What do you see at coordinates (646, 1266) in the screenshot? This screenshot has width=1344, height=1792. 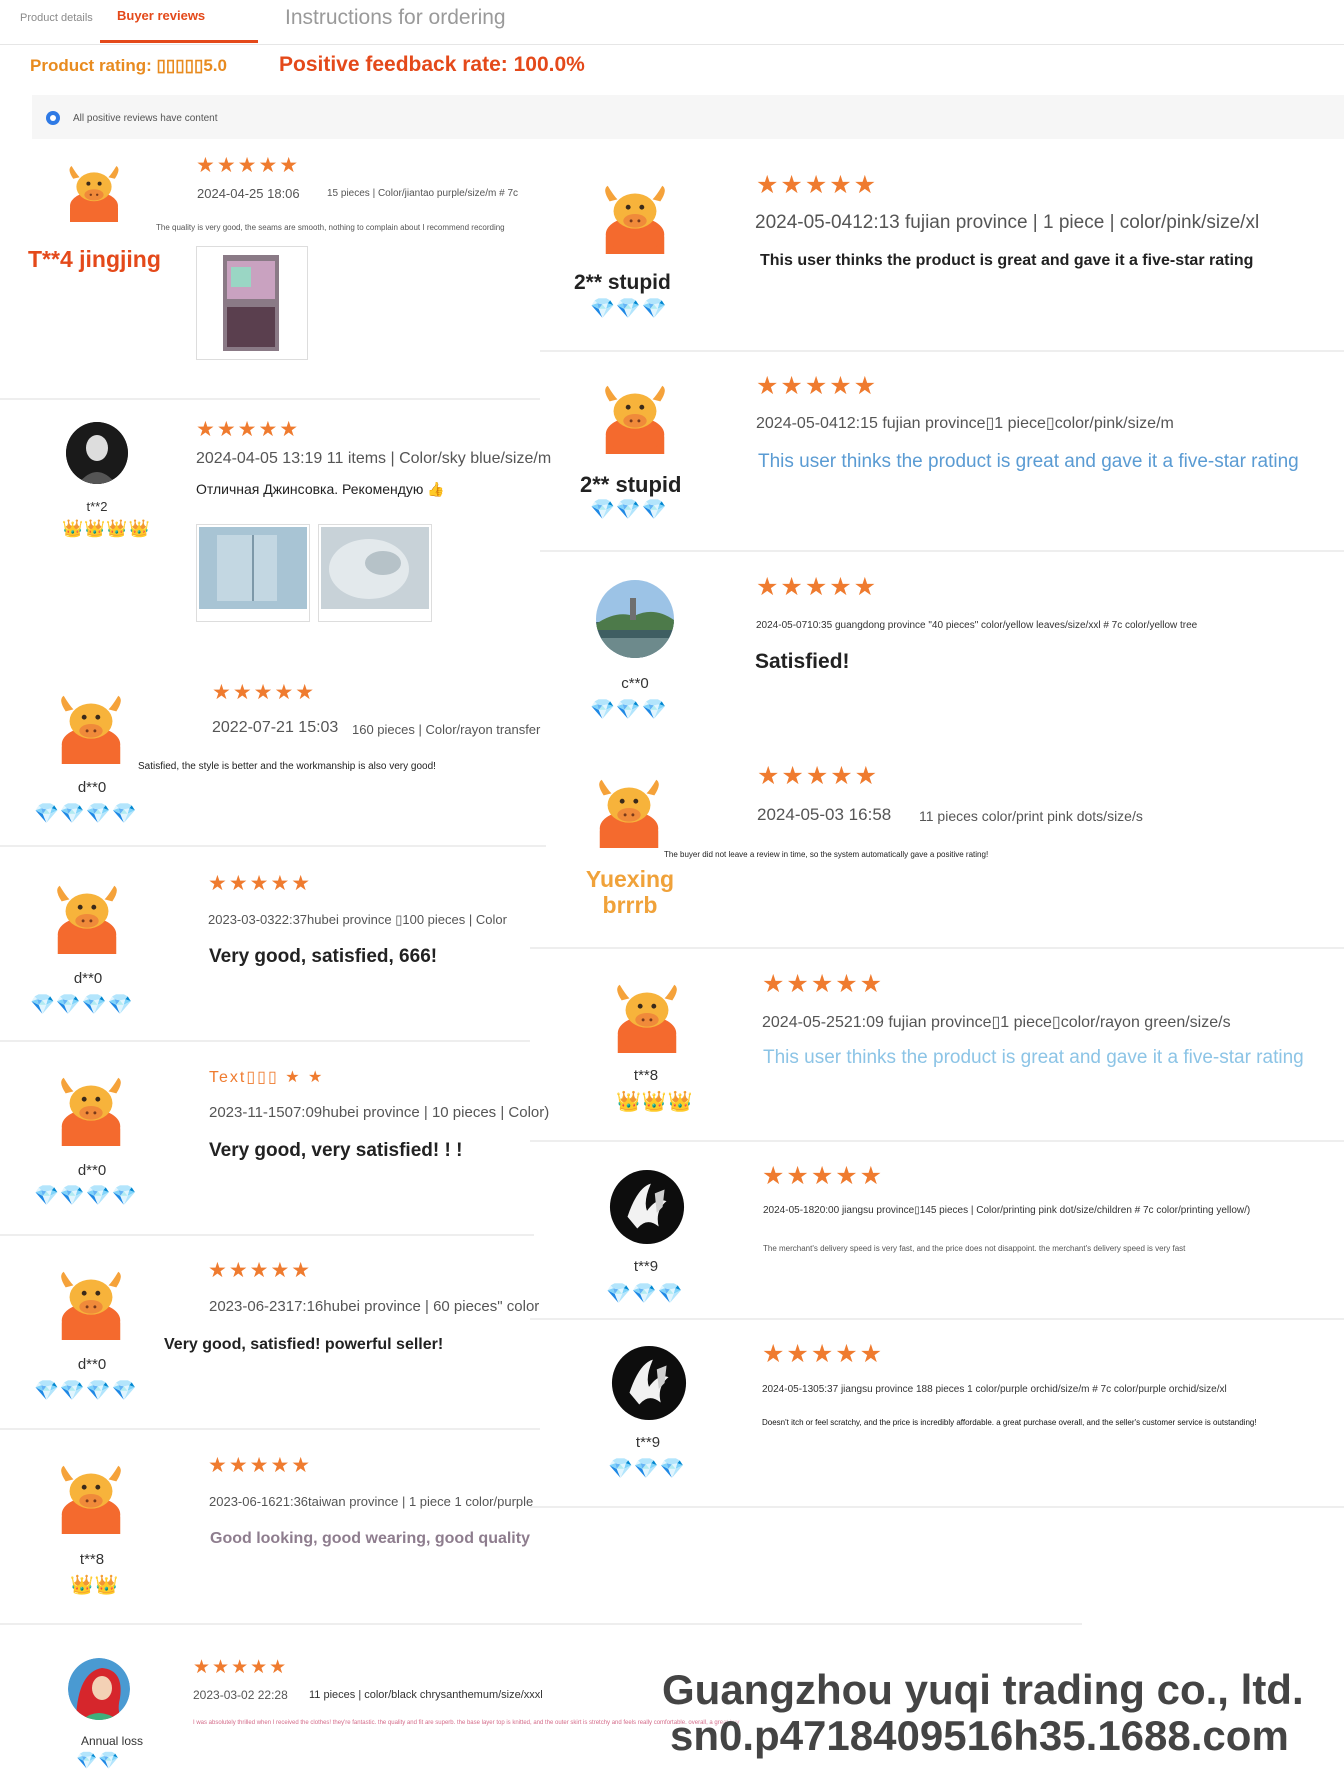 I see `reviewer-name: t**9` at bounding box center [646, 1266].